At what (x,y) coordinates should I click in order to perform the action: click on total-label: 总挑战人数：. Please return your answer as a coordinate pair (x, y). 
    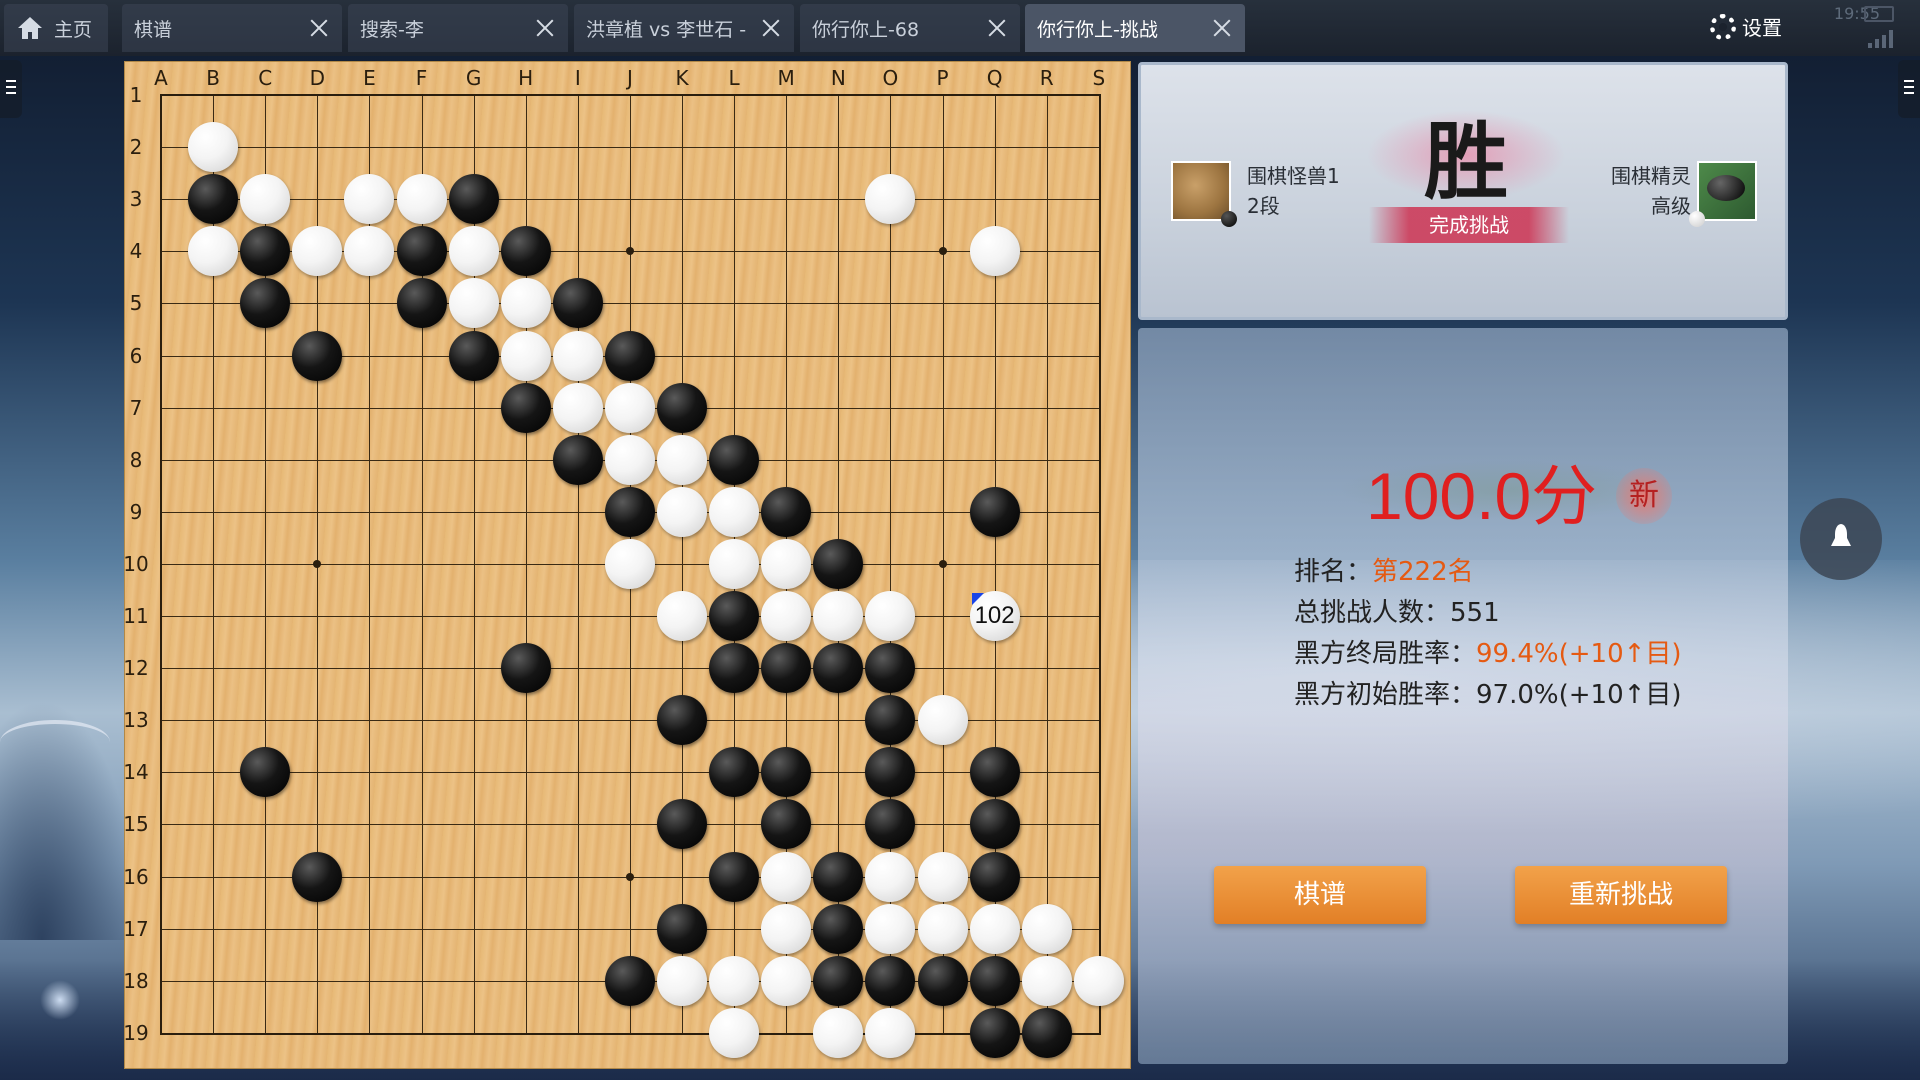
    Looking at the image, I should click on (1372, 613).